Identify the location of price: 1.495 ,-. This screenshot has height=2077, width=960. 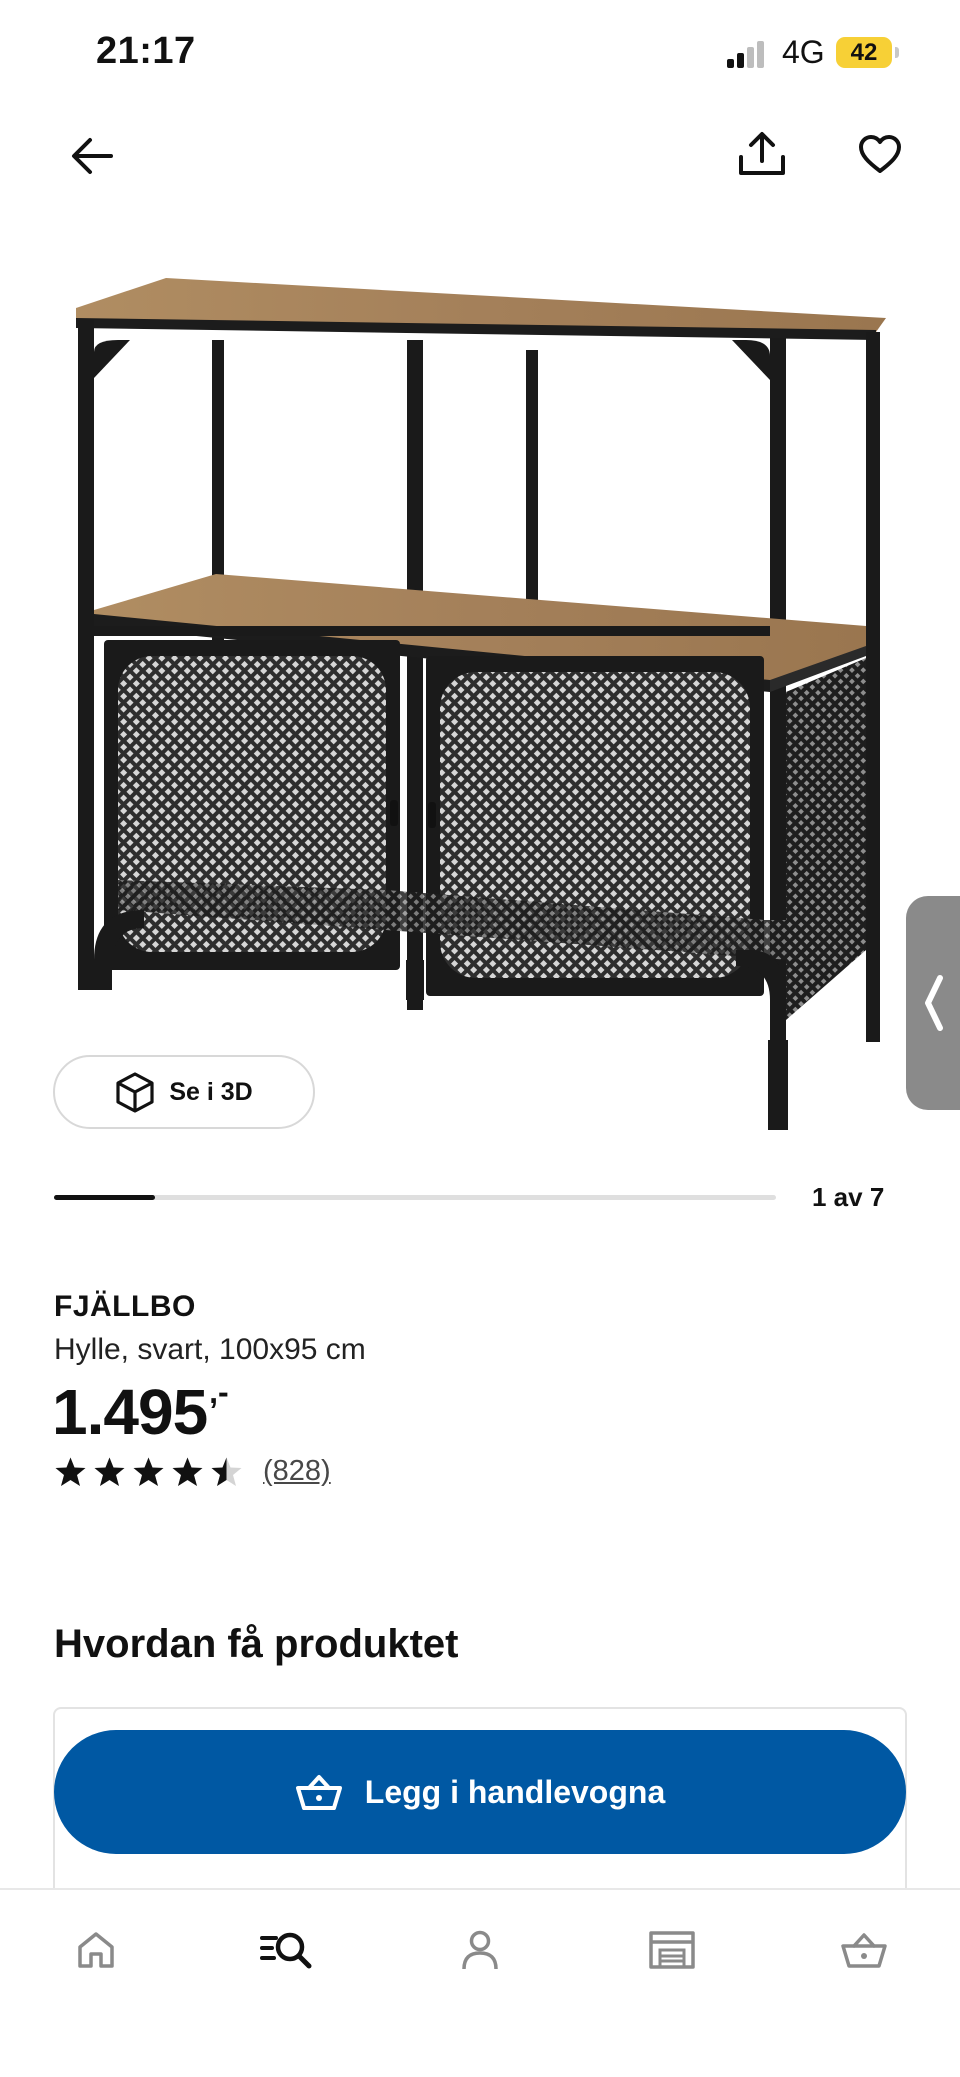
(140, 1412).